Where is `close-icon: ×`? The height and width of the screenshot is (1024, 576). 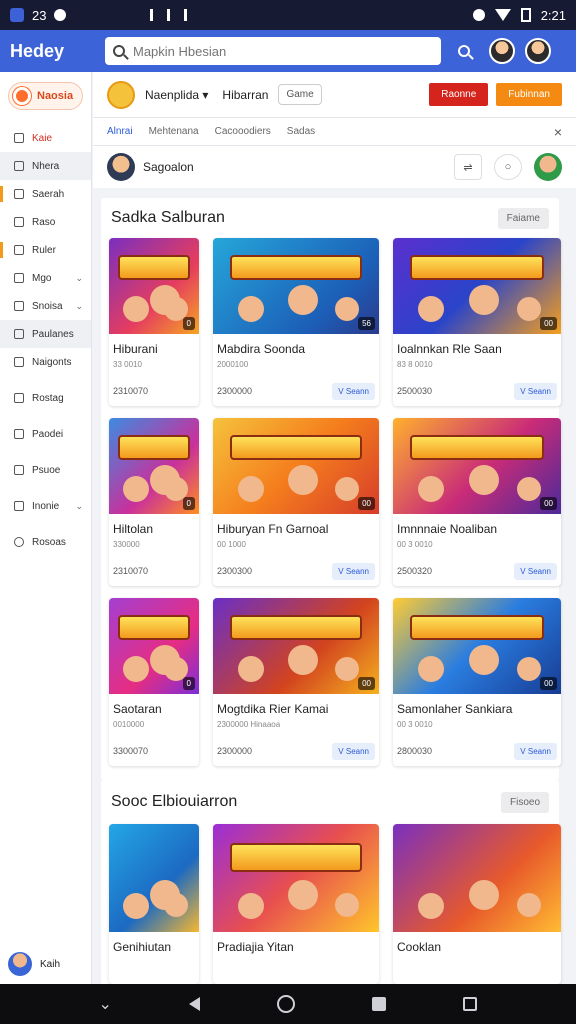 close-icon: × is located at coordinates (558, 132).